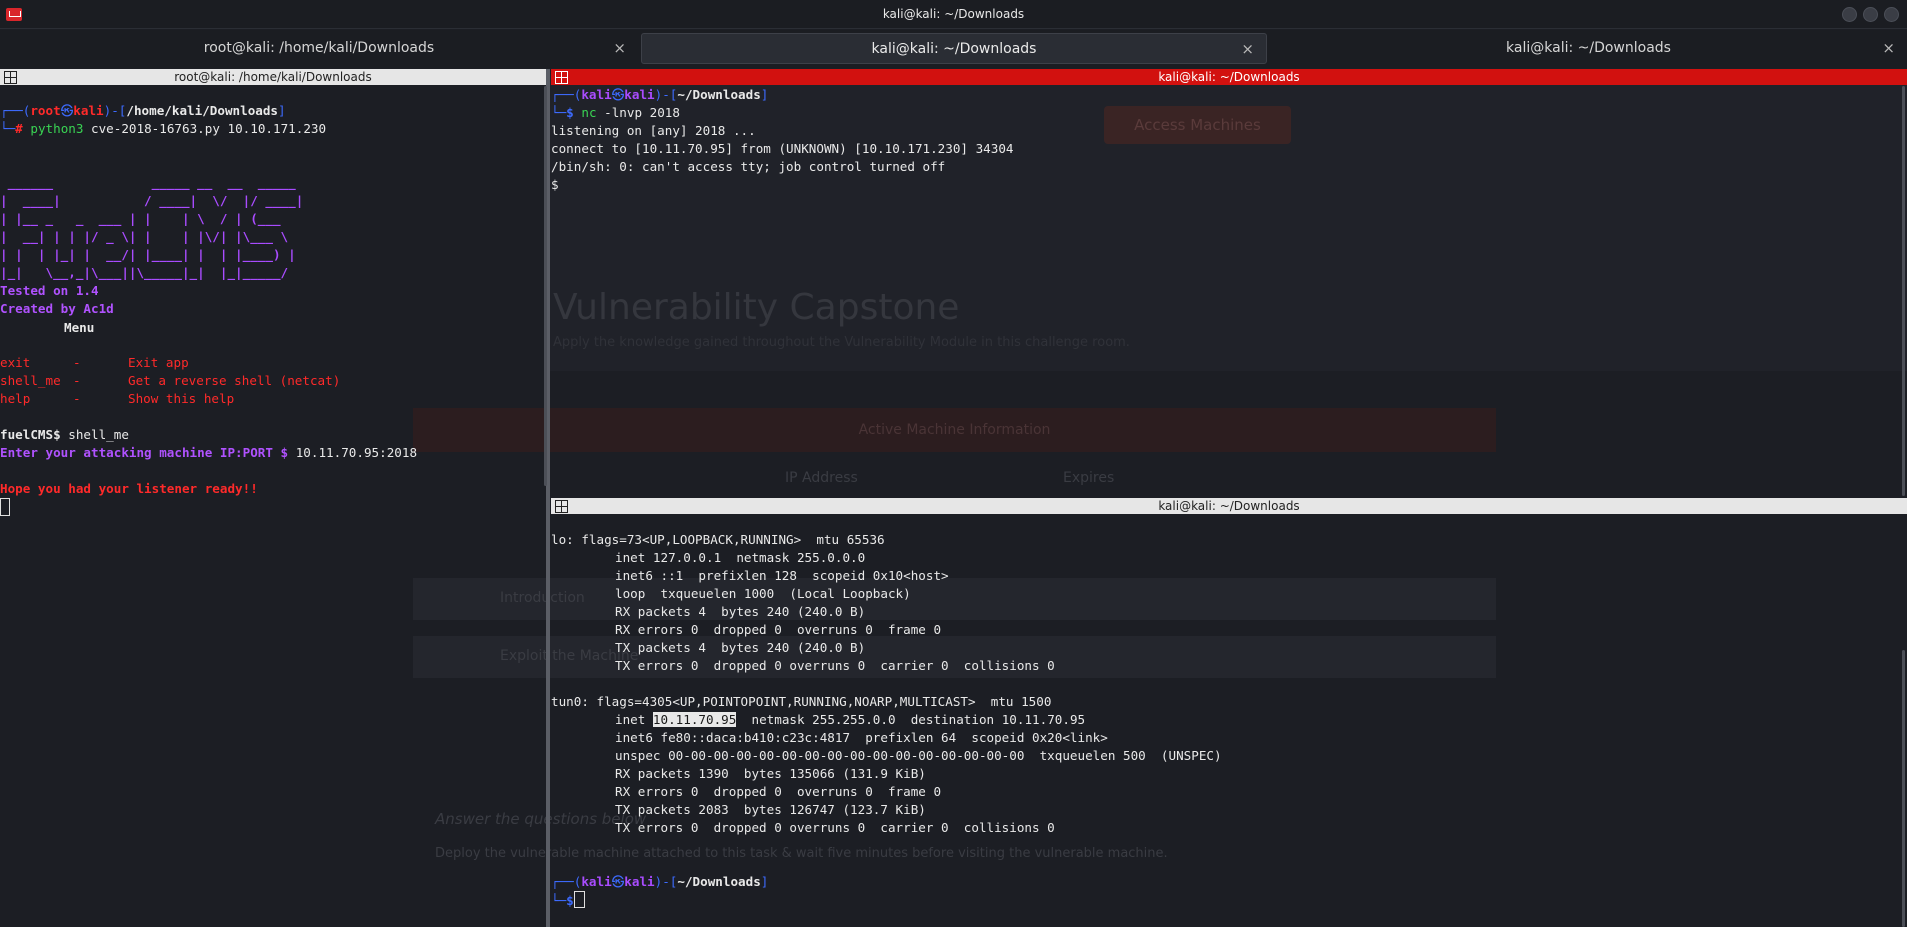  I want to click on tab-label: root@kali: /home/kali/Downloads, so click(319, 48).